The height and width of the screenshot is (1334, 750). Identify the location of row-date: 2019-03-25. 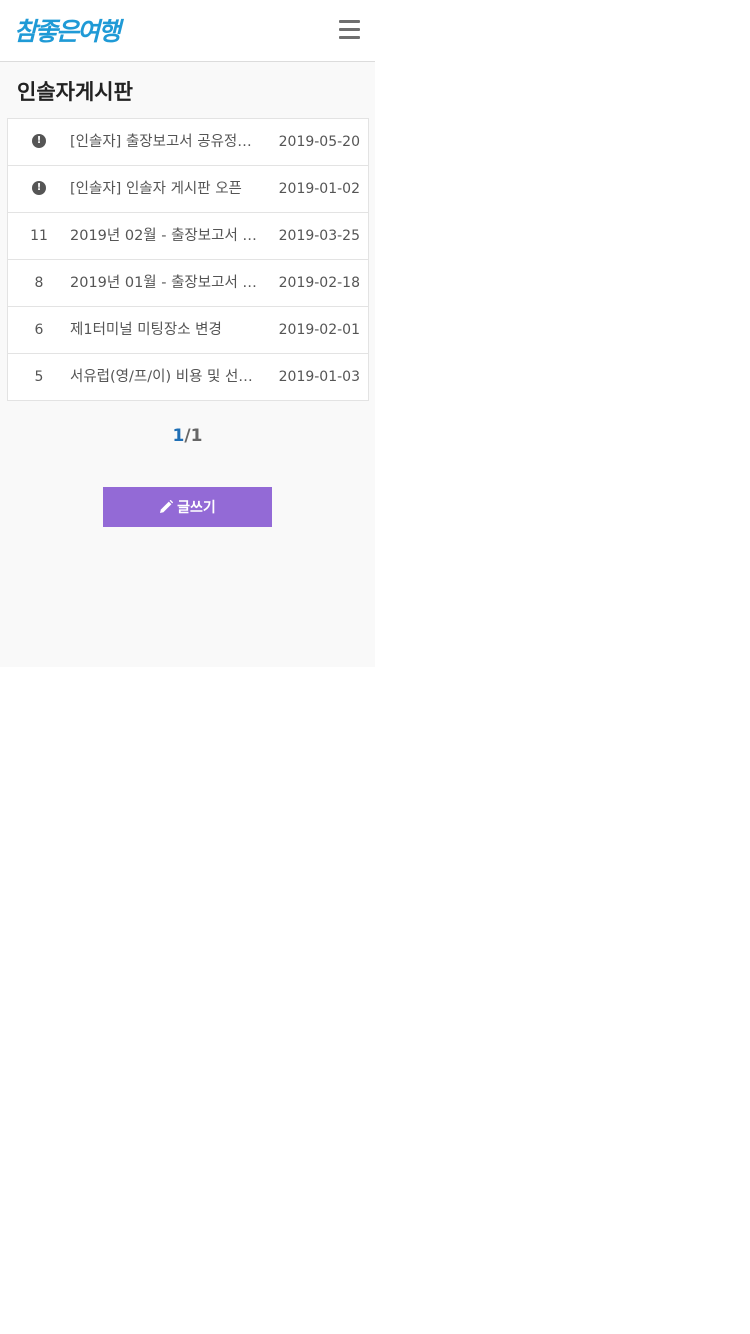
(319, 236).